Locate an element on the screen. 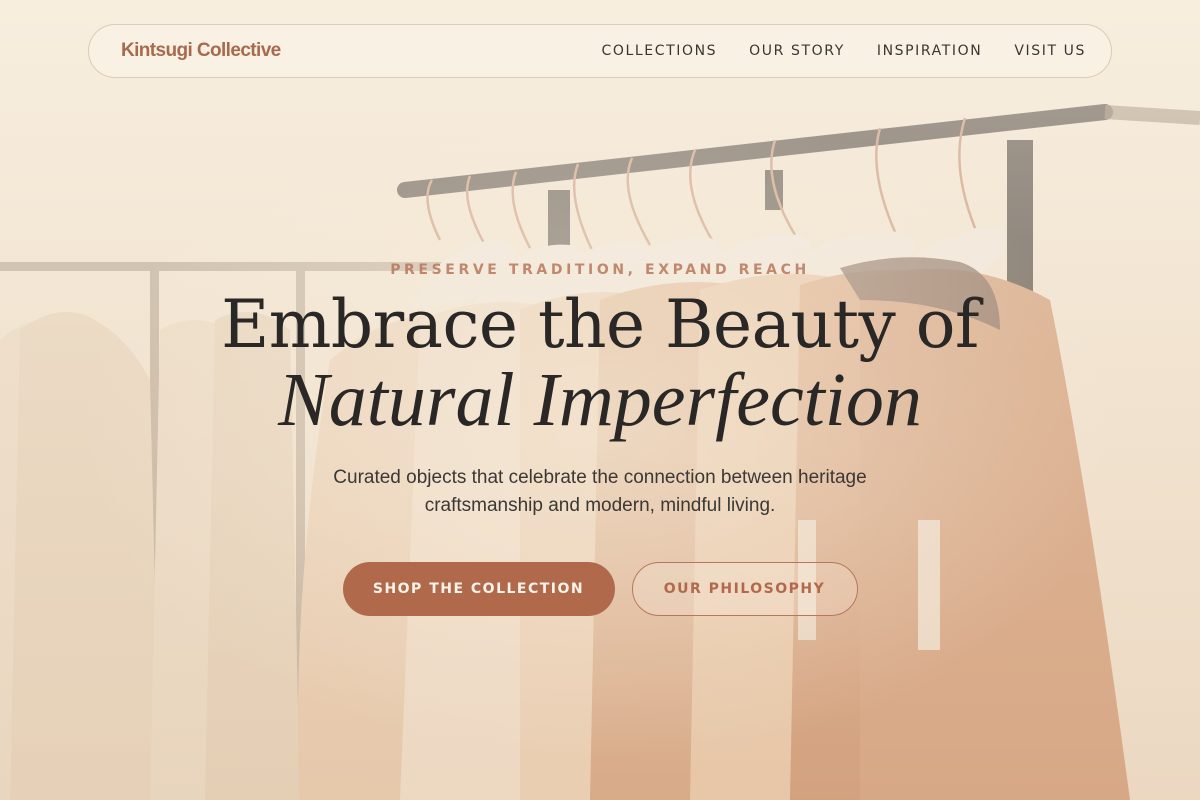  hero-headline-line1: Embrace the Beauty of is located at coordinates (600, 324).